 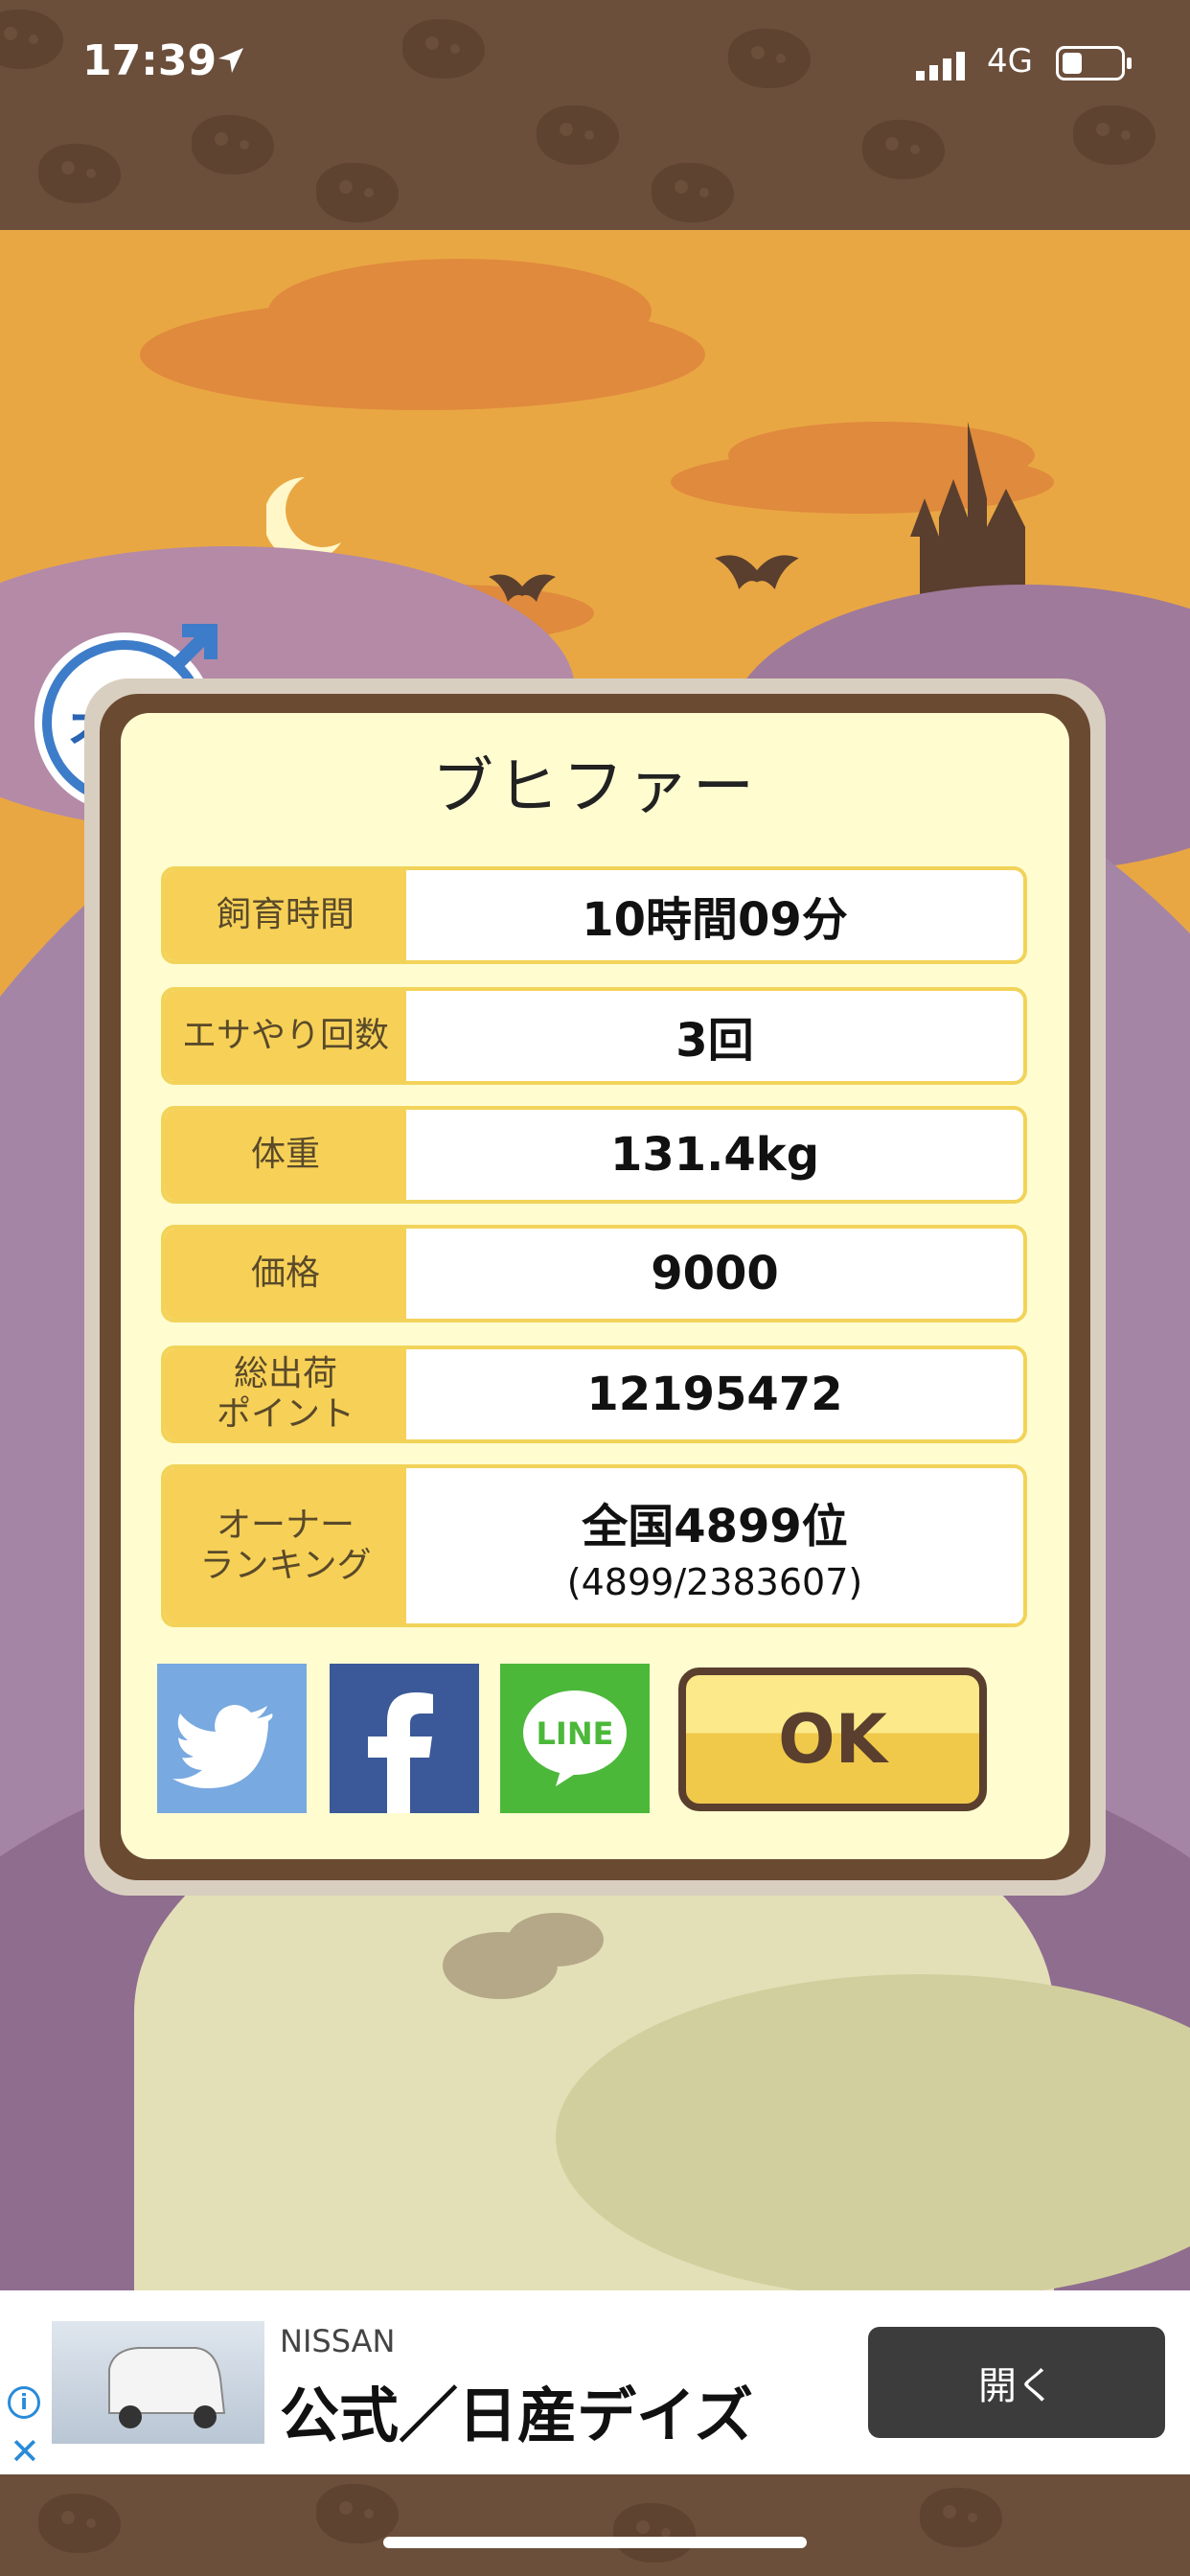 I want to click on close-icon: ✕, so click(x=25, y=2451).